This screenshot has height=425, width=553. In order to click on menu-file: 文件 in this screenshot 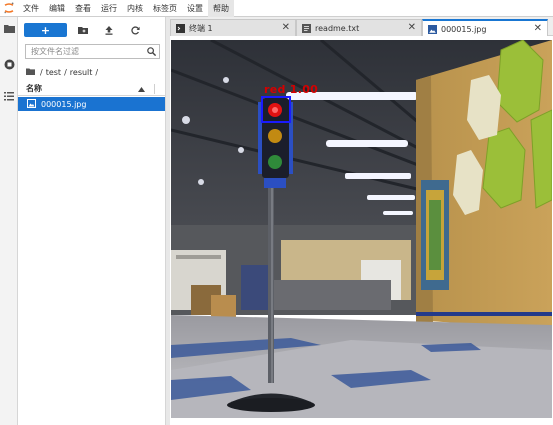, I will do `click(31, 8)`.